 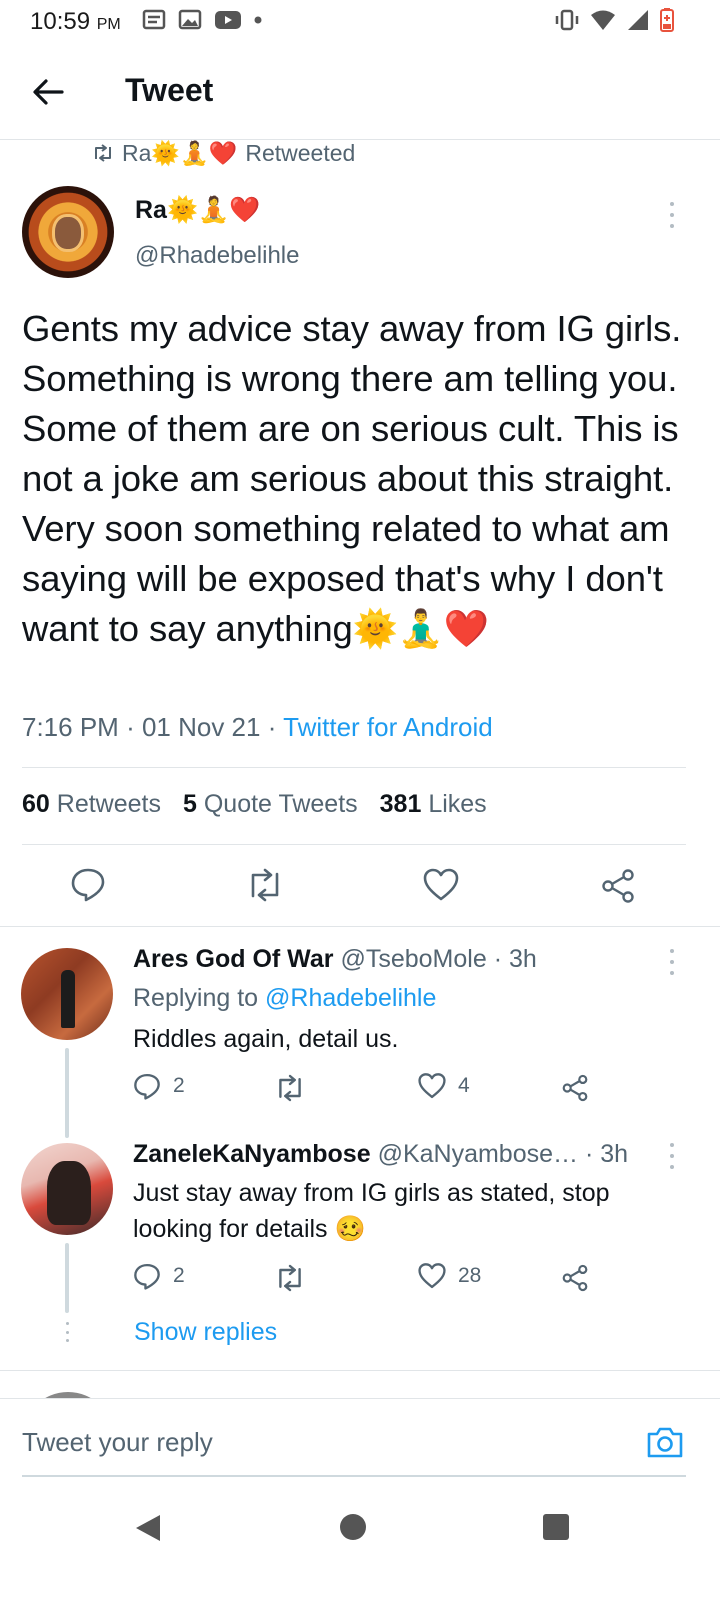 I want to click on reply-like-button: 4, so click(x=444, y=1086).